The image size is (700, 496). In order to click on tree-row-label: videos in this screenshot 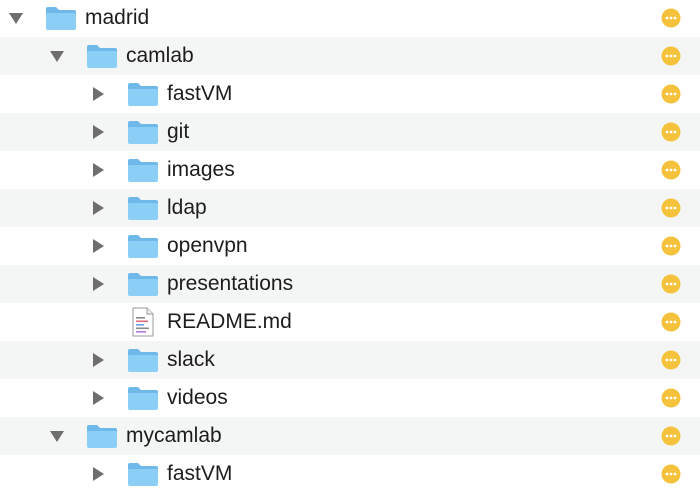, I will do `click(197, 397)`.